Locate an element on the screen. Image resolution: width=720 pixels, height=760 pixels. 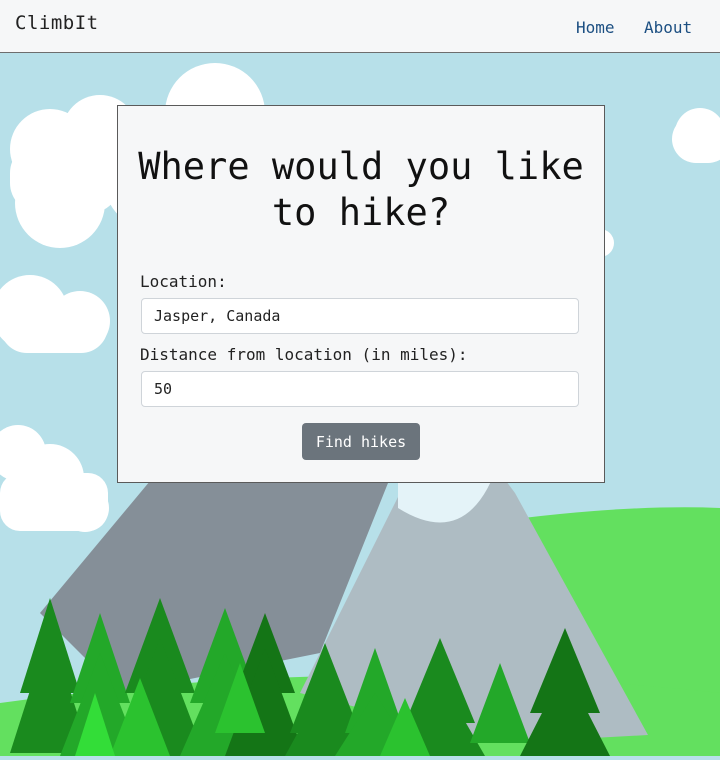
location-label: Location: is located at coordinates (183, 281).